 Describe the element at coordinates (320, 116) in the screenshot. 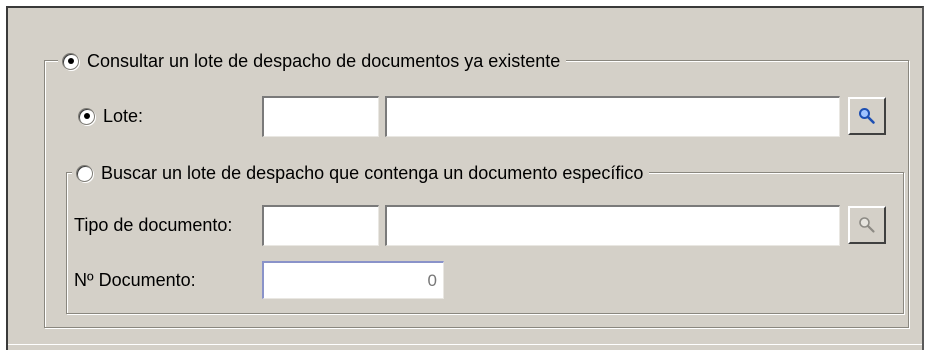

I see `lote-code-input` at that location.